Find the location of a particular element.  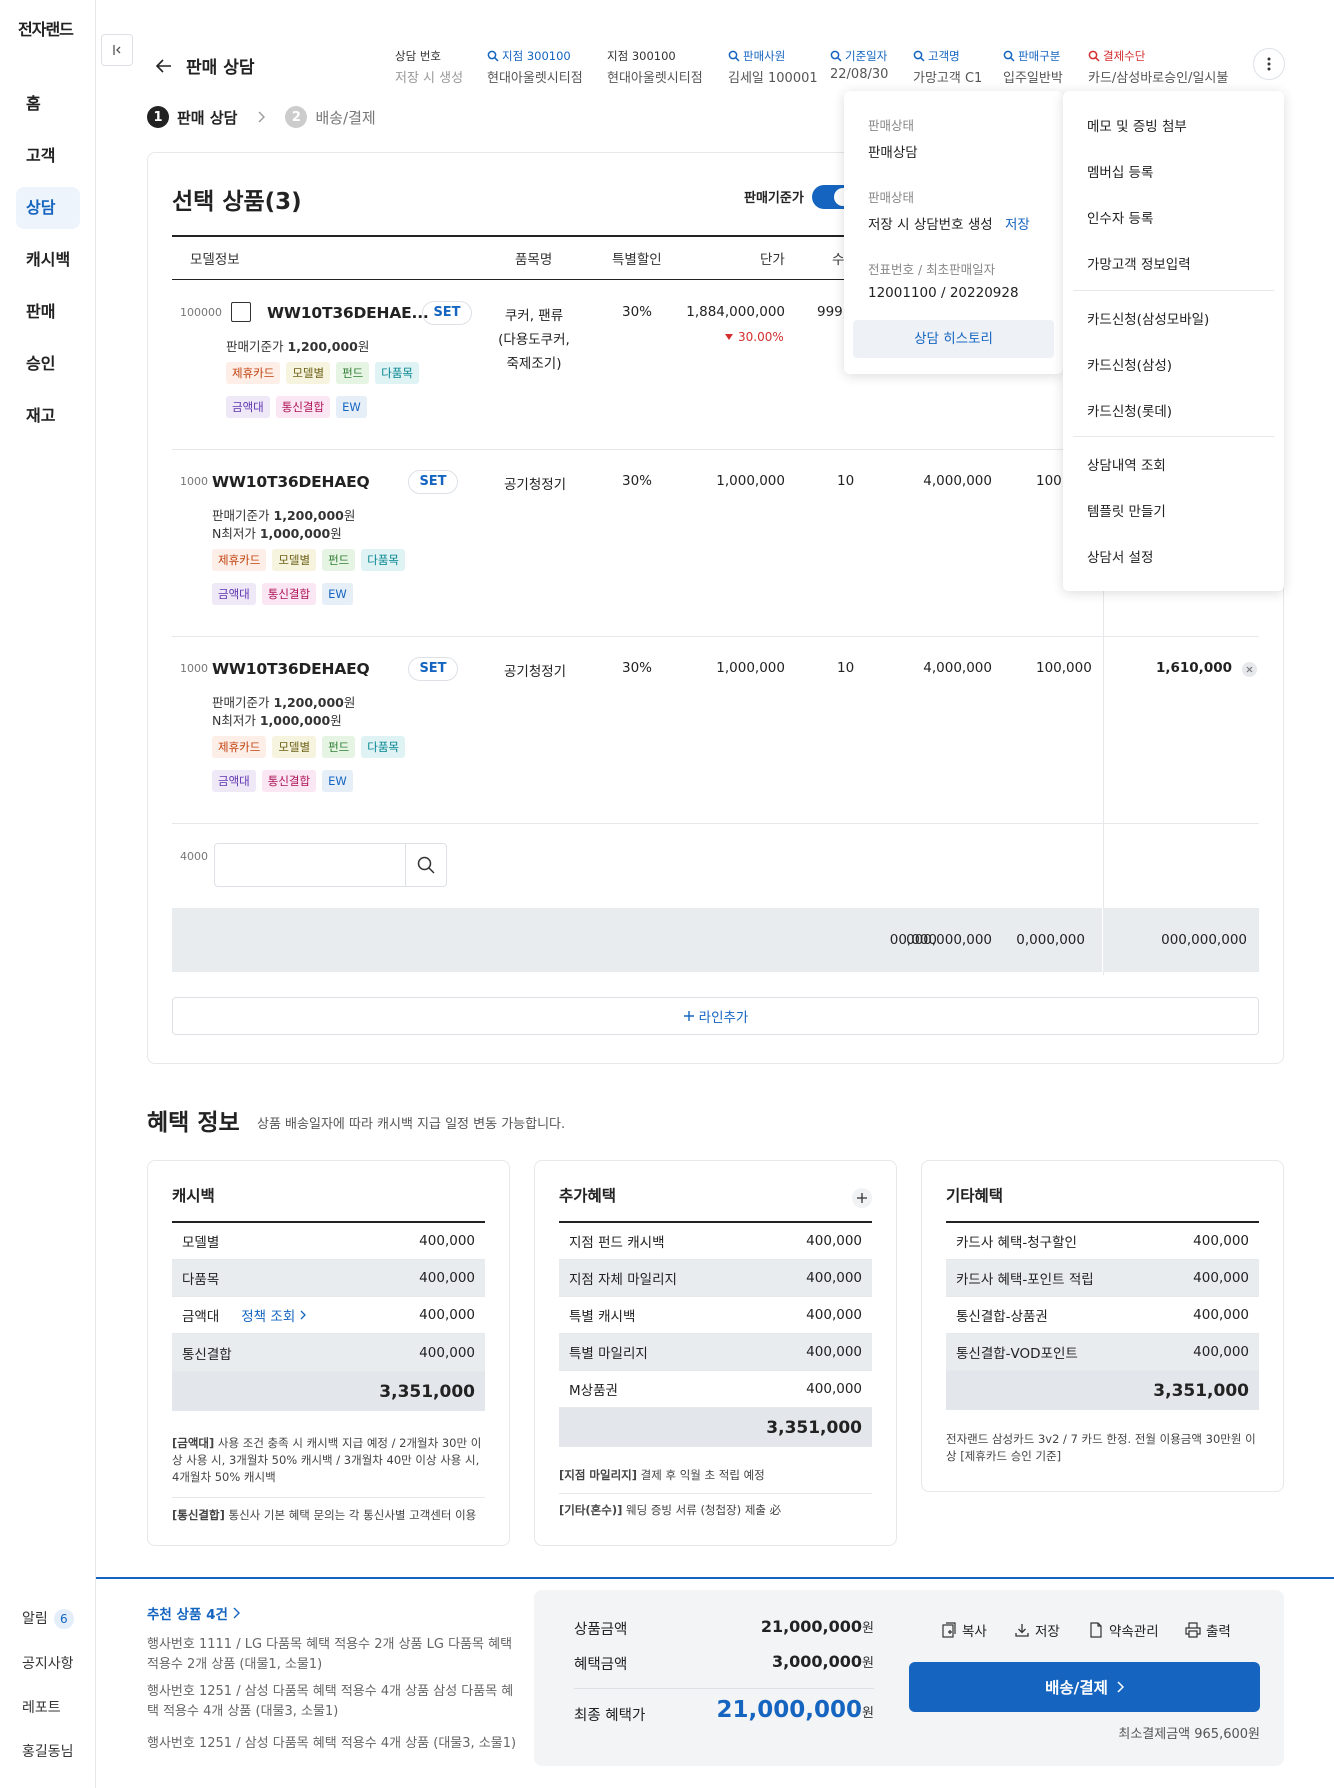

delivery-payment-button: 배송/결제 is located at coordinates (1084, 1687).